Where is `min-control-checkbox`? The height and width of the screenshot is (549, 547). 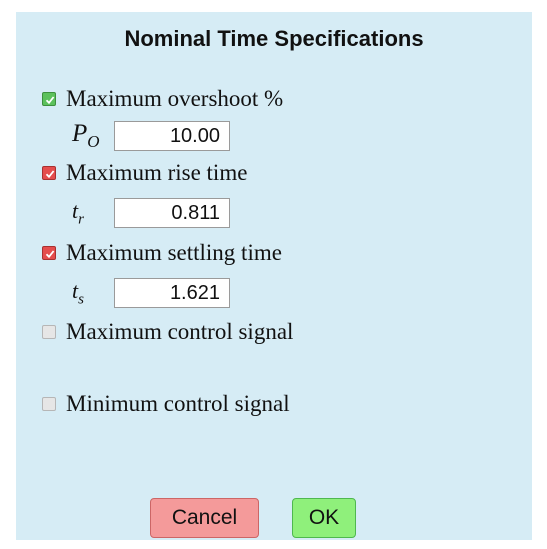 min-control-checkbox is located at coordinates (49, 404).